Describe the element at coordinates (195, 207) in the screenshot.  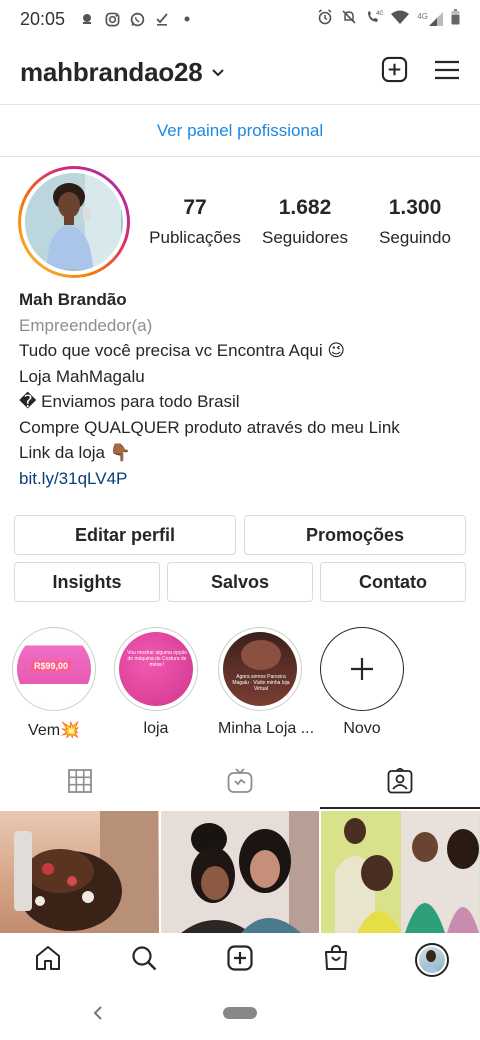
I see `posts-count: 77` at that location.